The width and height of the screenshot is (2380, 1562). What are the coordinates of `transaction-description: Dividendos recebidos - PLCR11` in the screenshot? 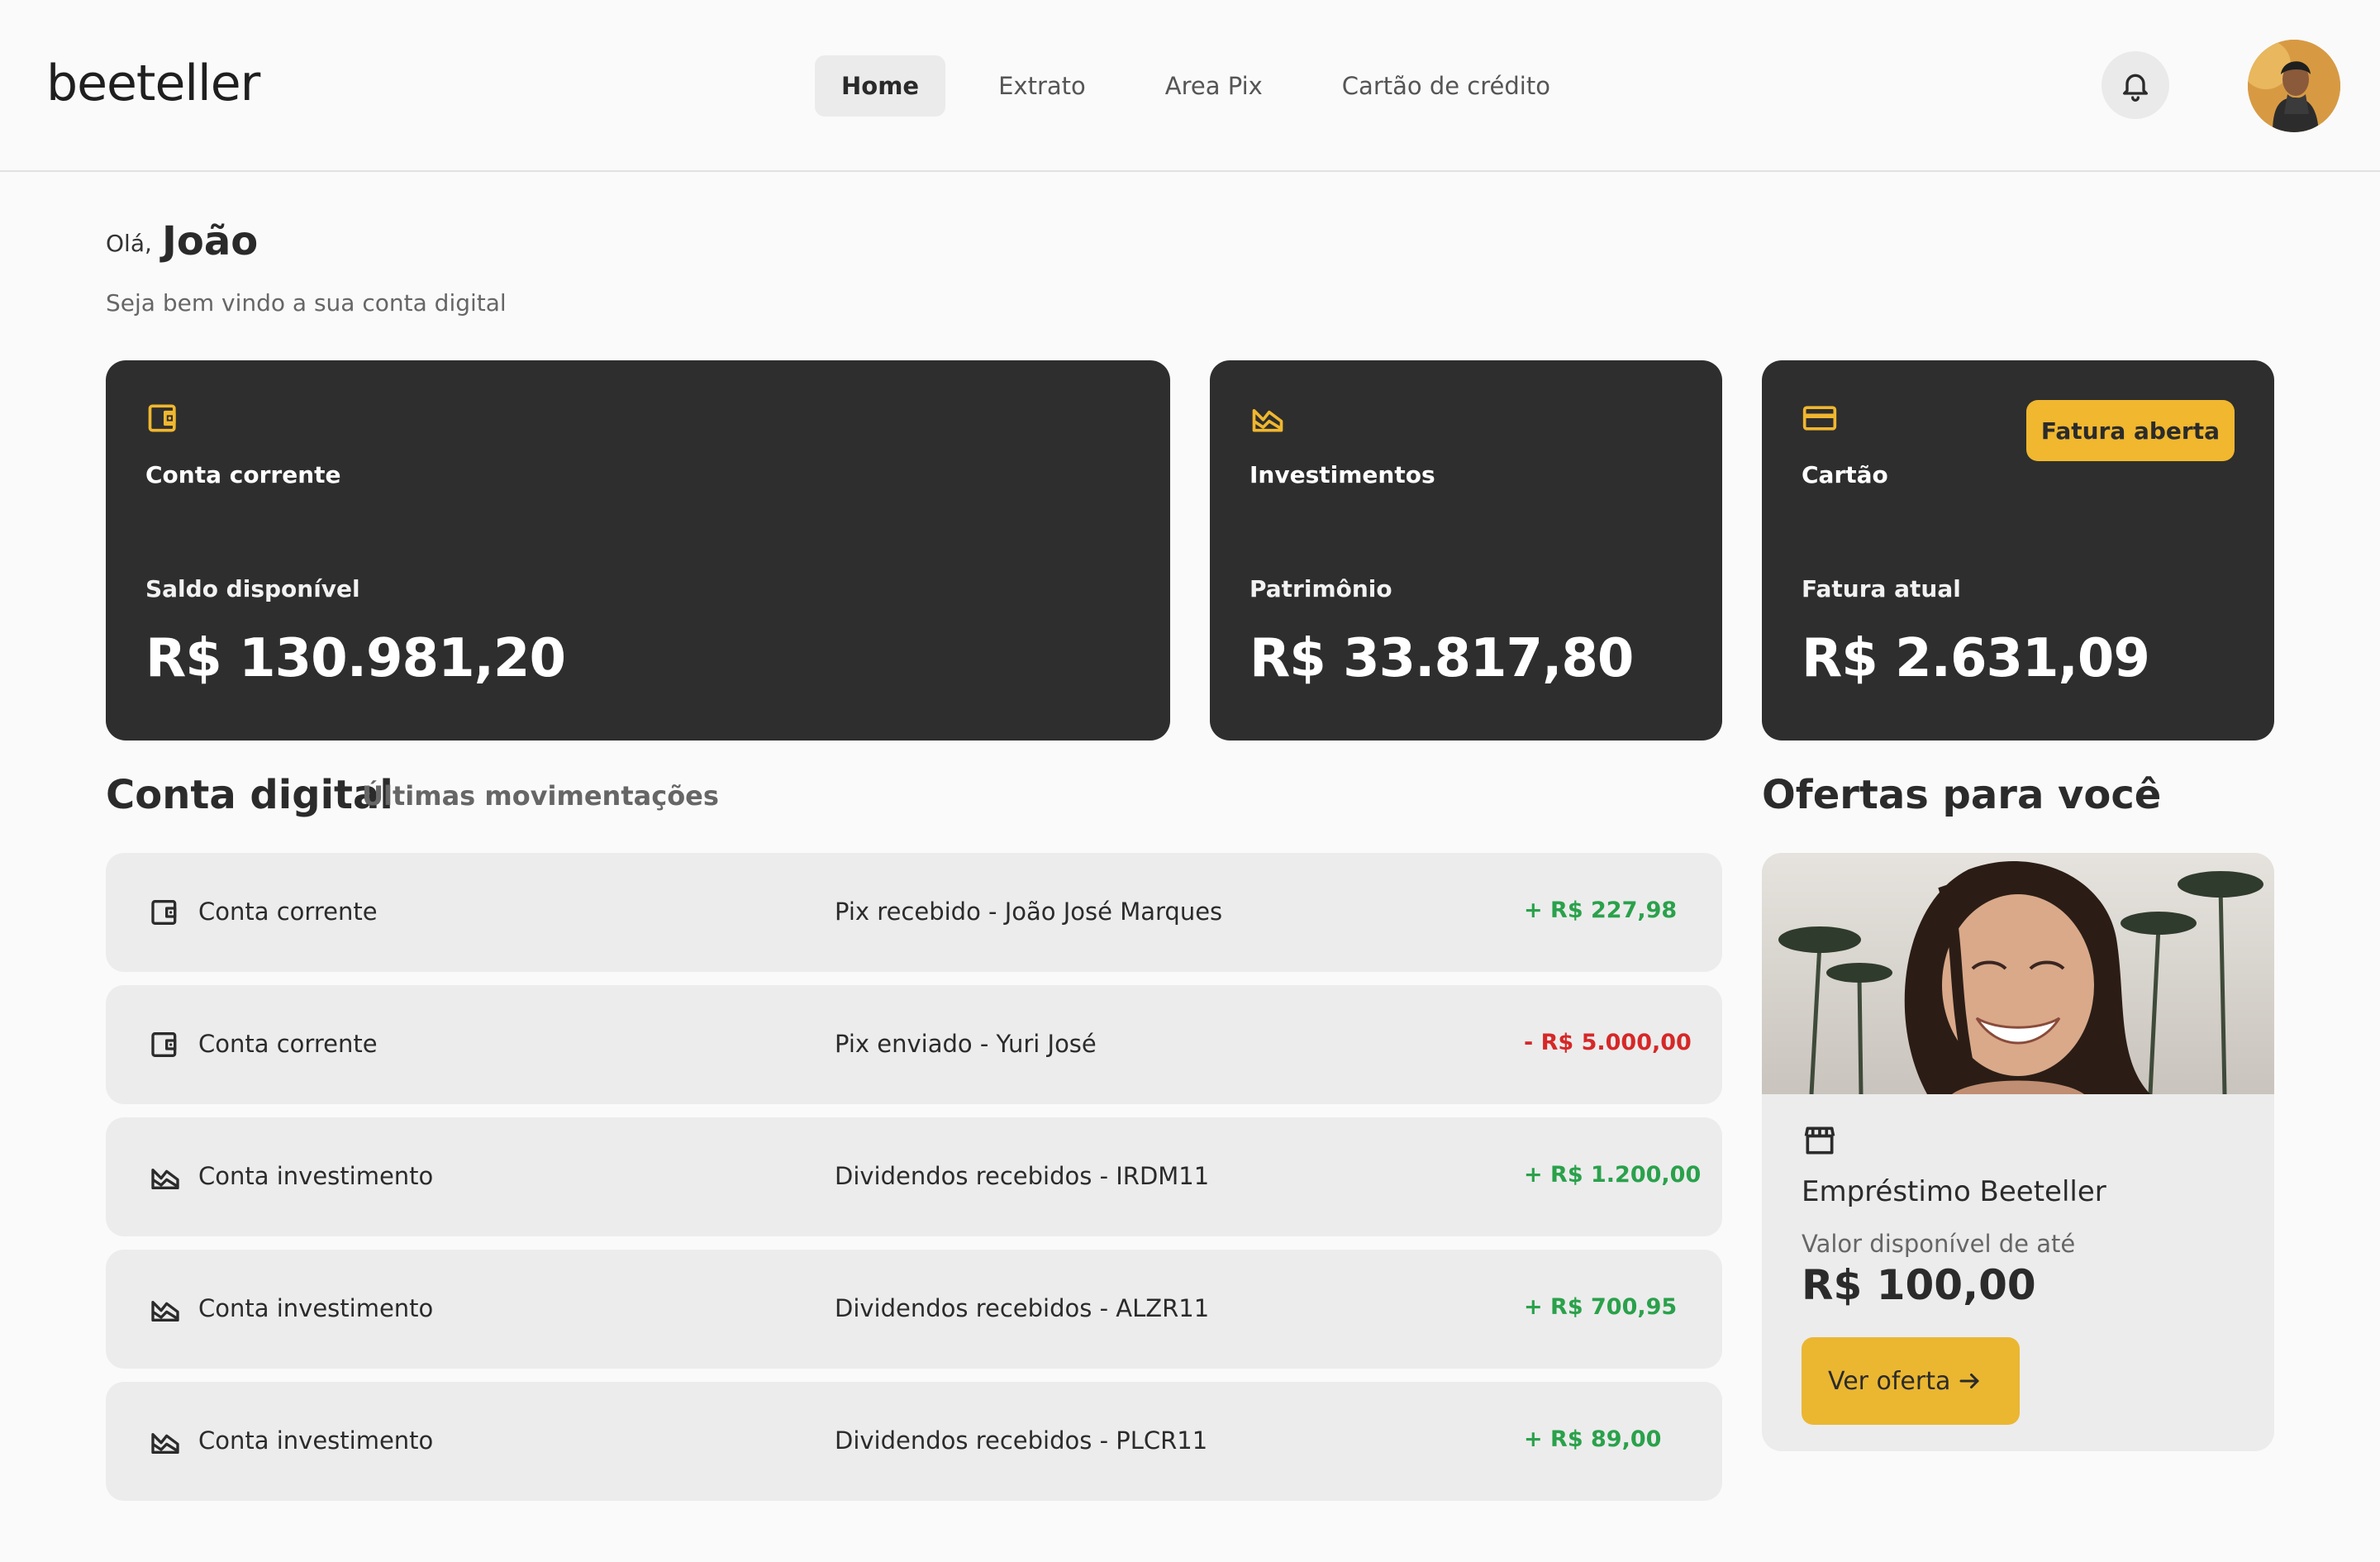 It's located at (1021, 1440).